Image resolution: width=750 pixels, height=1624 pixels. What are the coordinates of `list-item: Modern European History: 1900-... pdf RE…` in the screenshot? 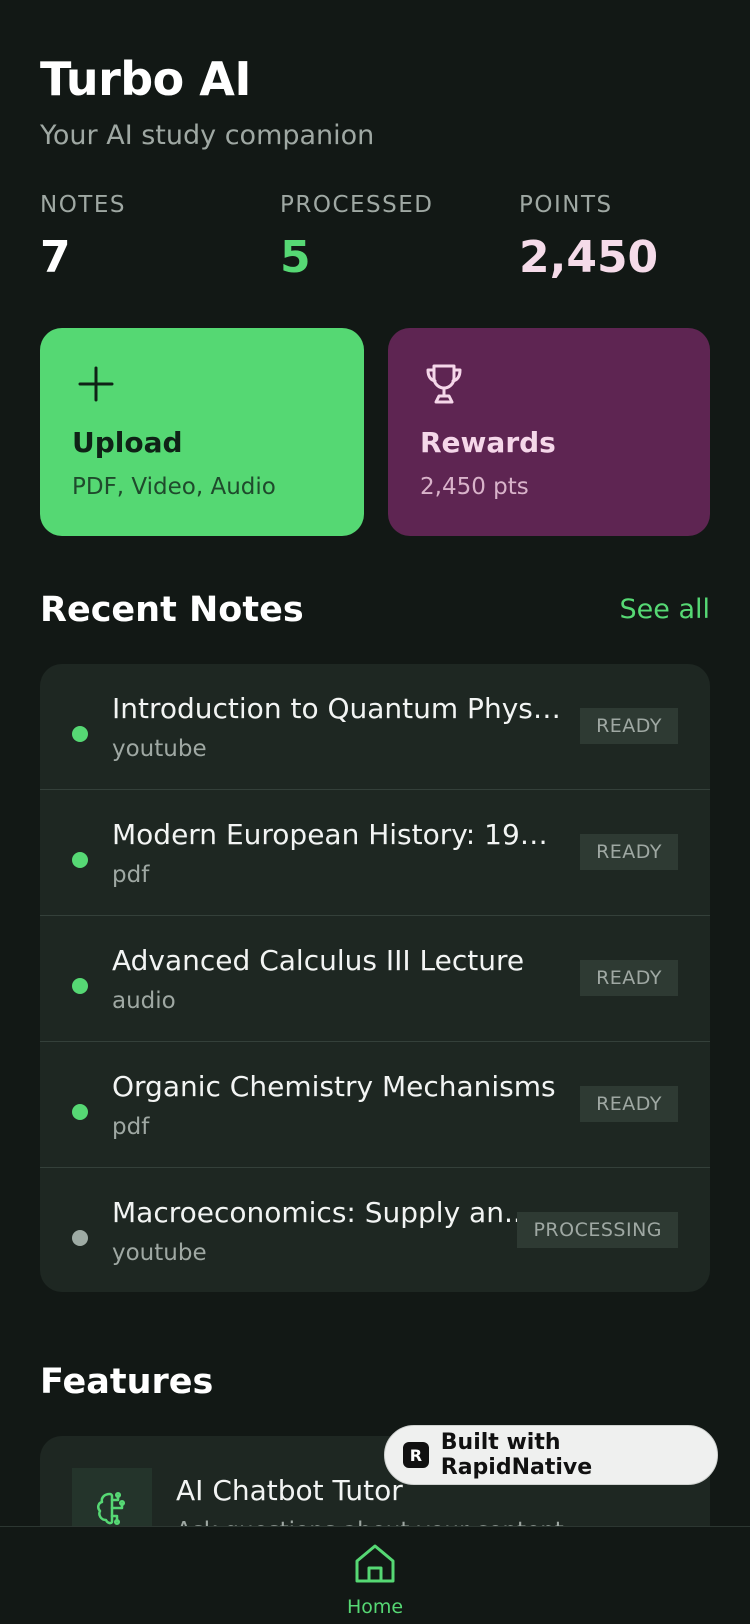 It's located at (375, 853).